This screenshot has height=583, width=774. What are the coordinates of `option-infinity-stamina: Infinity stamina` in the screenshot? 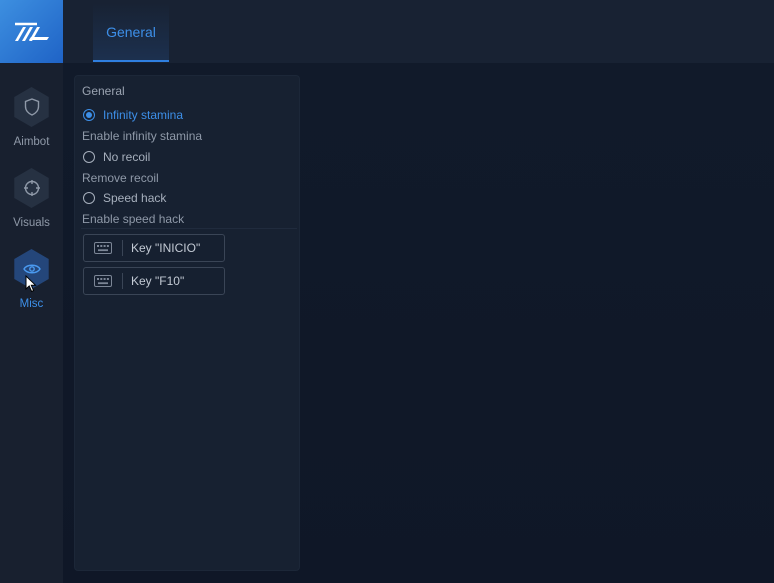 It's located at (133, 115).